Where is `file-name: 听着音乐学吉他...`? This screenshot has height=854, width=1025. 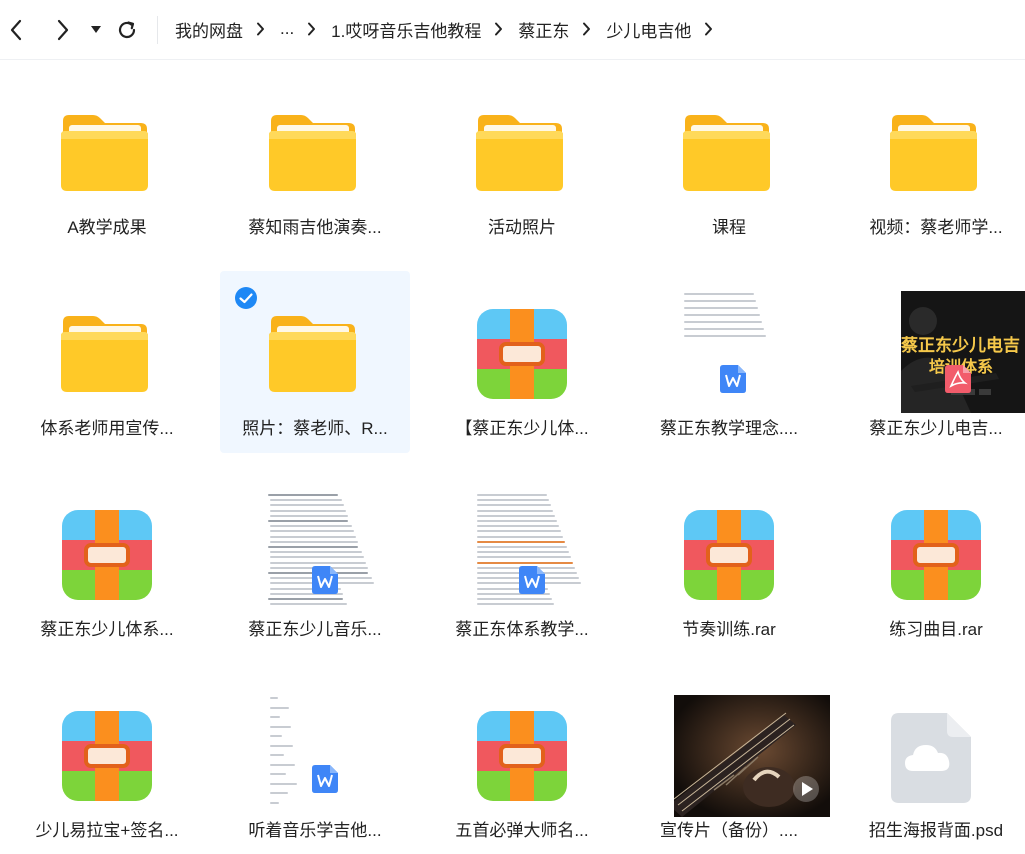 file-name: 听着音乐学吉他... is located at coordinates (315, 830).